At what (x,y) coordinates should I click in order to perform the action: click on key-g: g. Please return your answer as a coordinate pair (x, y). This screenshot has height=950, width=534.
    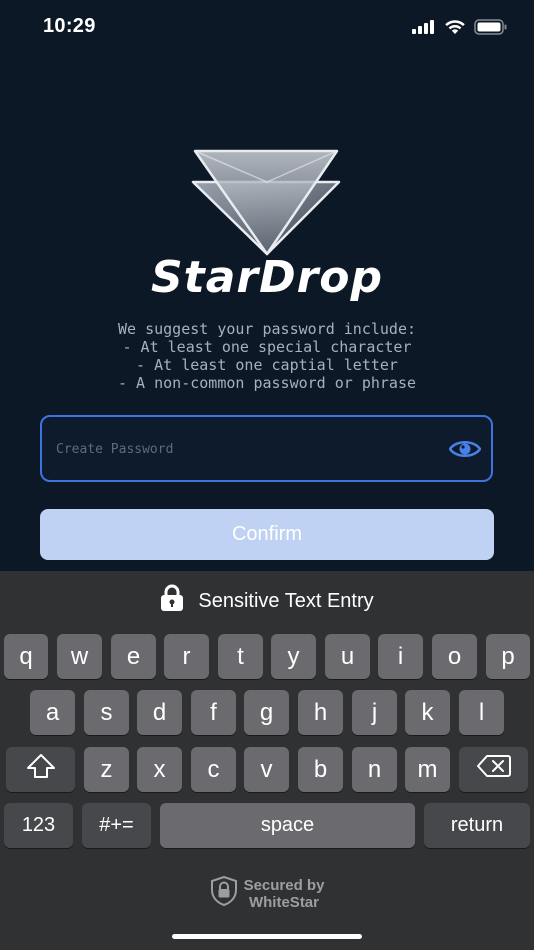
    Looking at the image, I should click on (266, 712).